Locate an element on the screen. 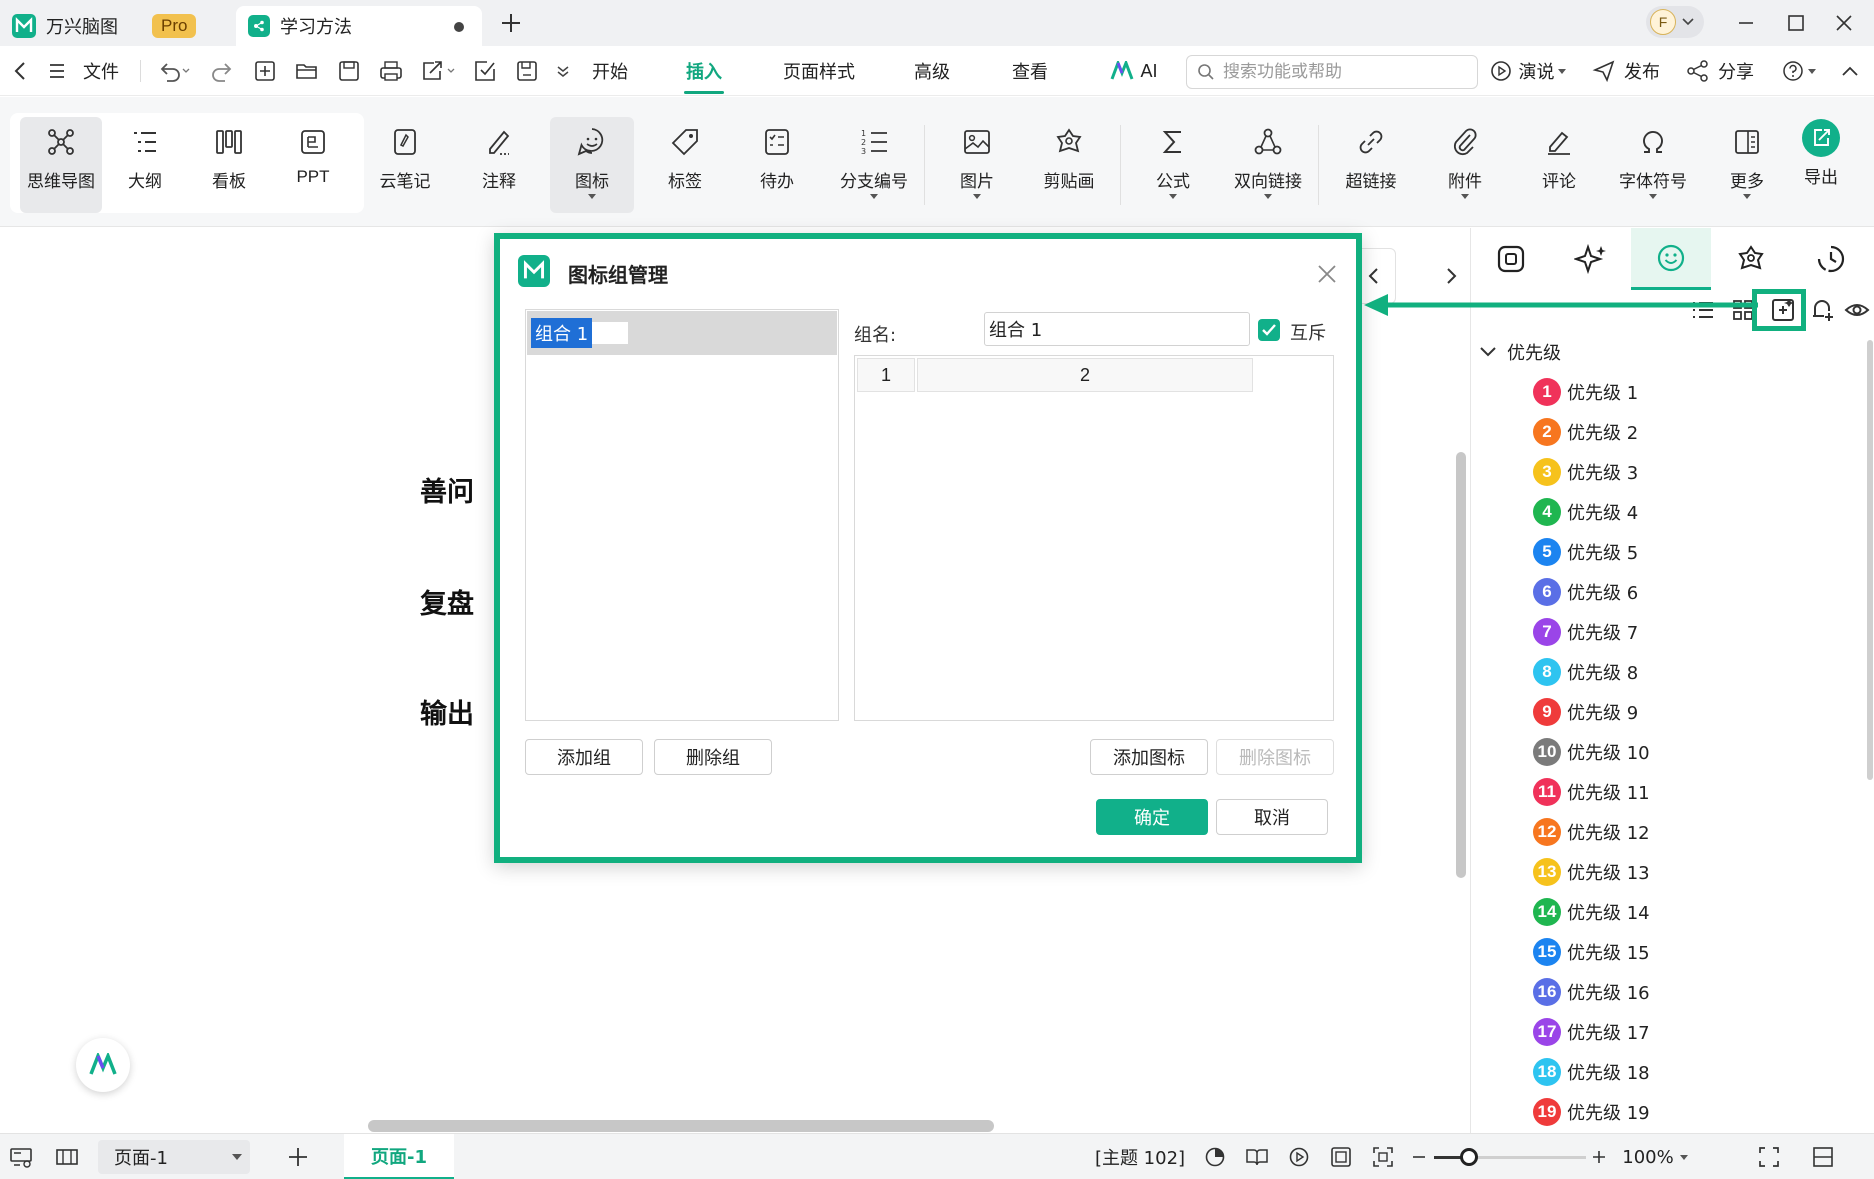 The height and width of the screenshot is (1179, 1874). priority-item: 1 优先级 1 is located at coordinates (1585, 392).